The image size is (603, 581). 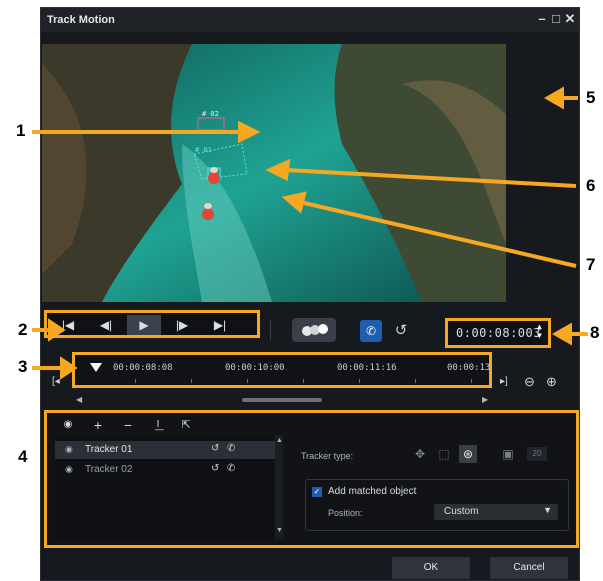 What do you see at coordinates (68, 325) in the screenshot?
I see `go-to-start-button: |◀` at bounding box center [68, 325].